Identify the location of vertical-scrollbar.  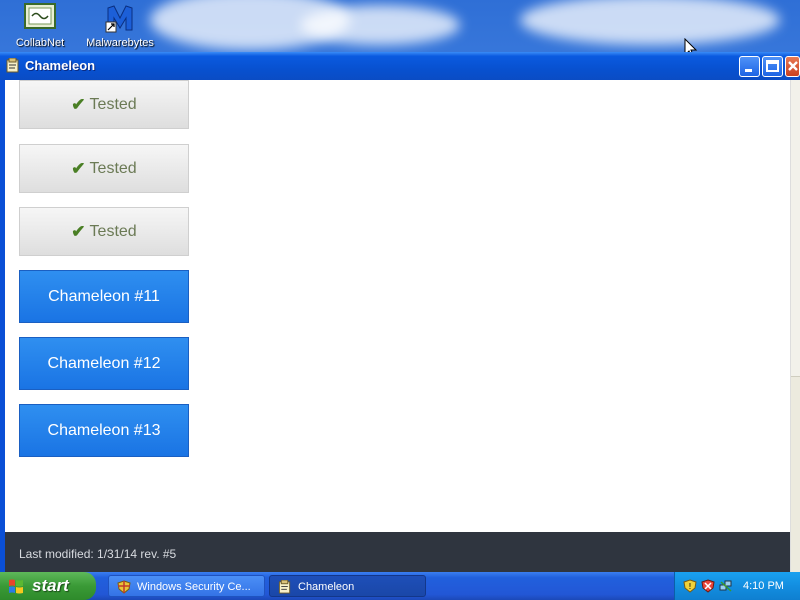
(795, 326).